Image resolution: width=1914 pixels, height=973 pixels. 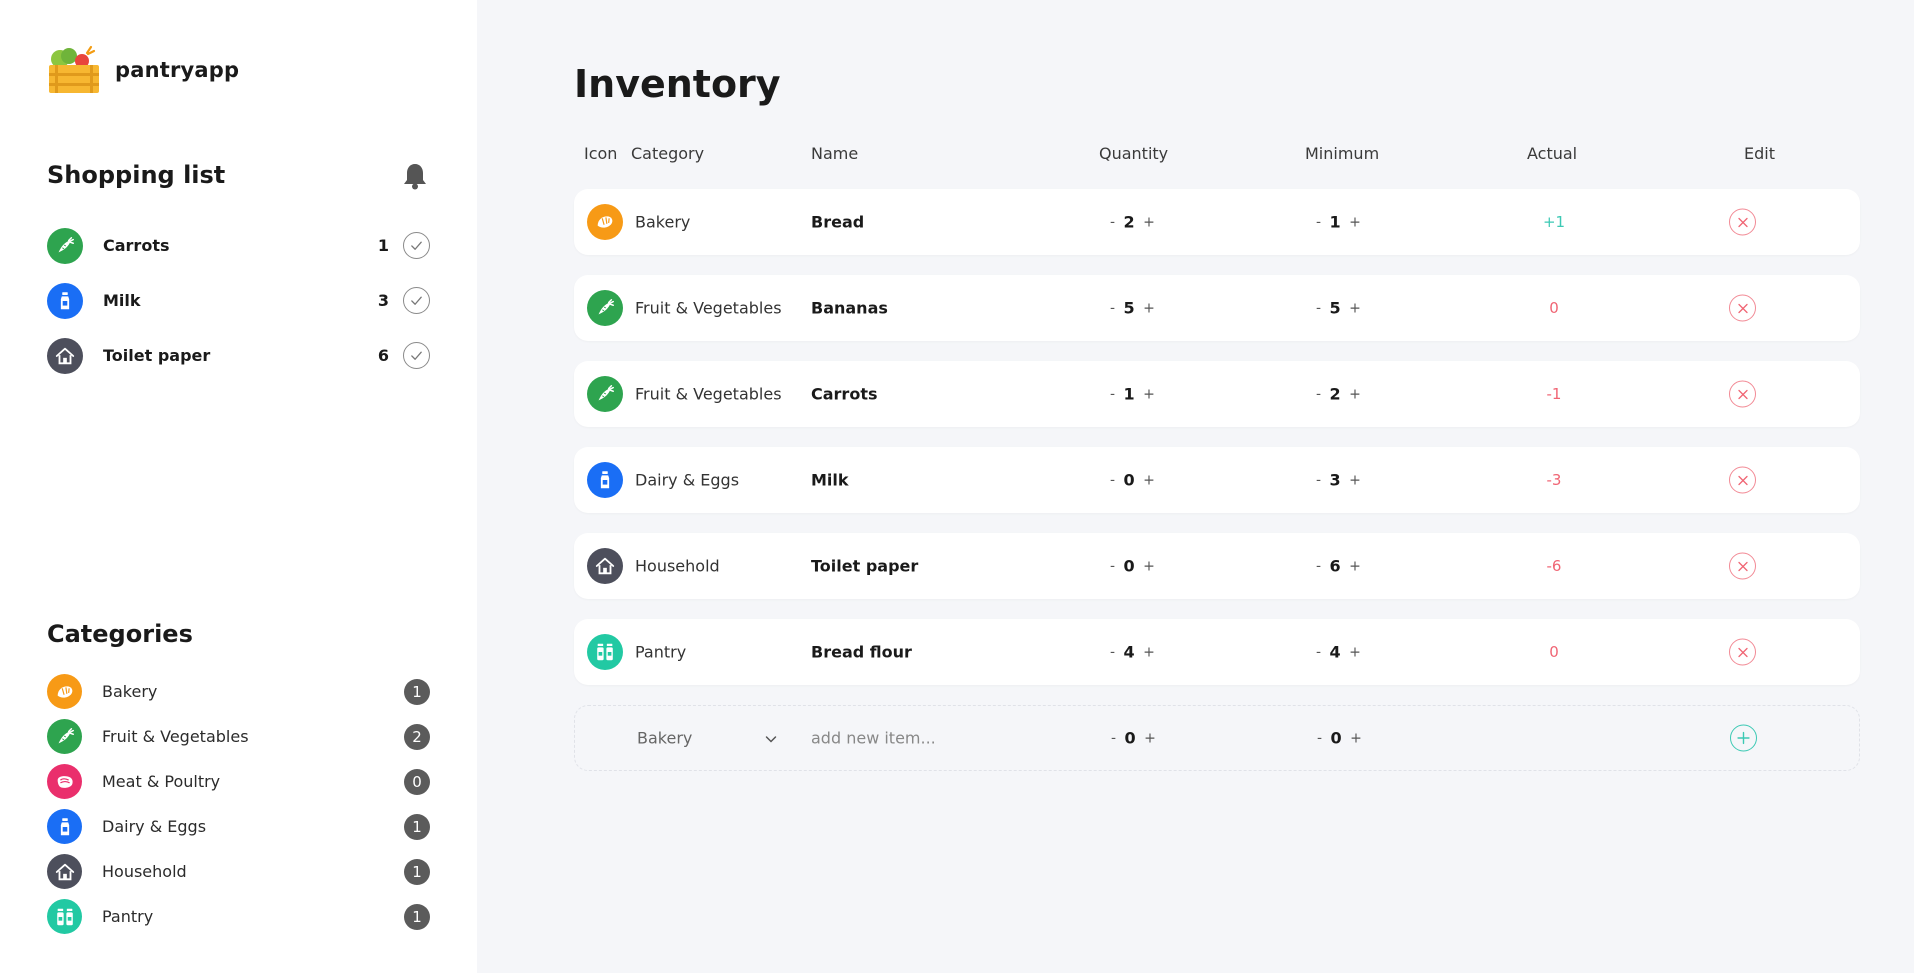 What do you see at coordinates (687, 480) in the screenshot?
I see `row-category: Dairy & Eggs` at bounding box center [687, 480].